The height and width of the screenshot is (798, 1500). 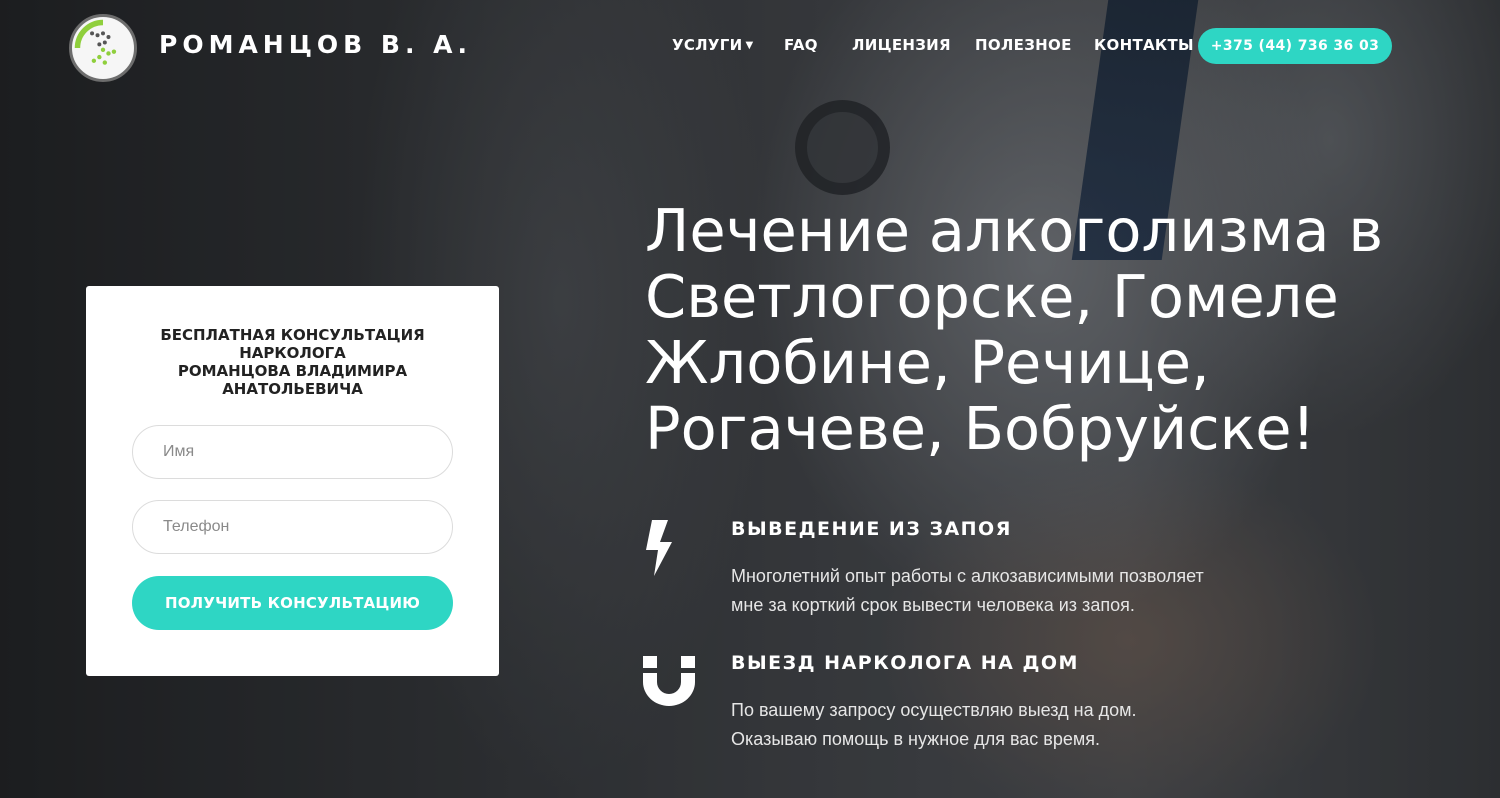 What do you see at coordinates (980, 428) in the screenshot?
I see `hero-title-line: Рогачеве, Бобруйске!` at bounding box center [980, 428].